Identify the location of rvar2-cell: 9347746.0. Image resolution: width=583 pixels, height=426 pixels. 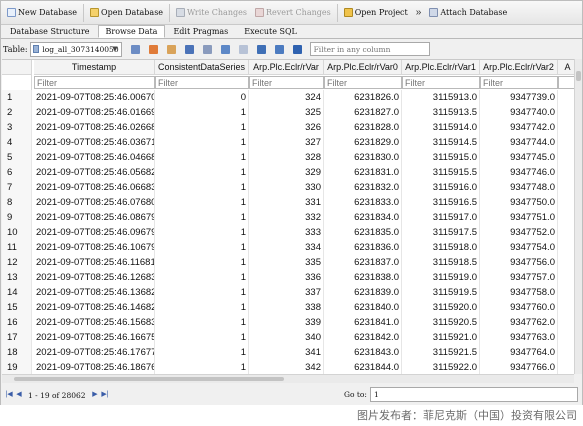
(519, 172).